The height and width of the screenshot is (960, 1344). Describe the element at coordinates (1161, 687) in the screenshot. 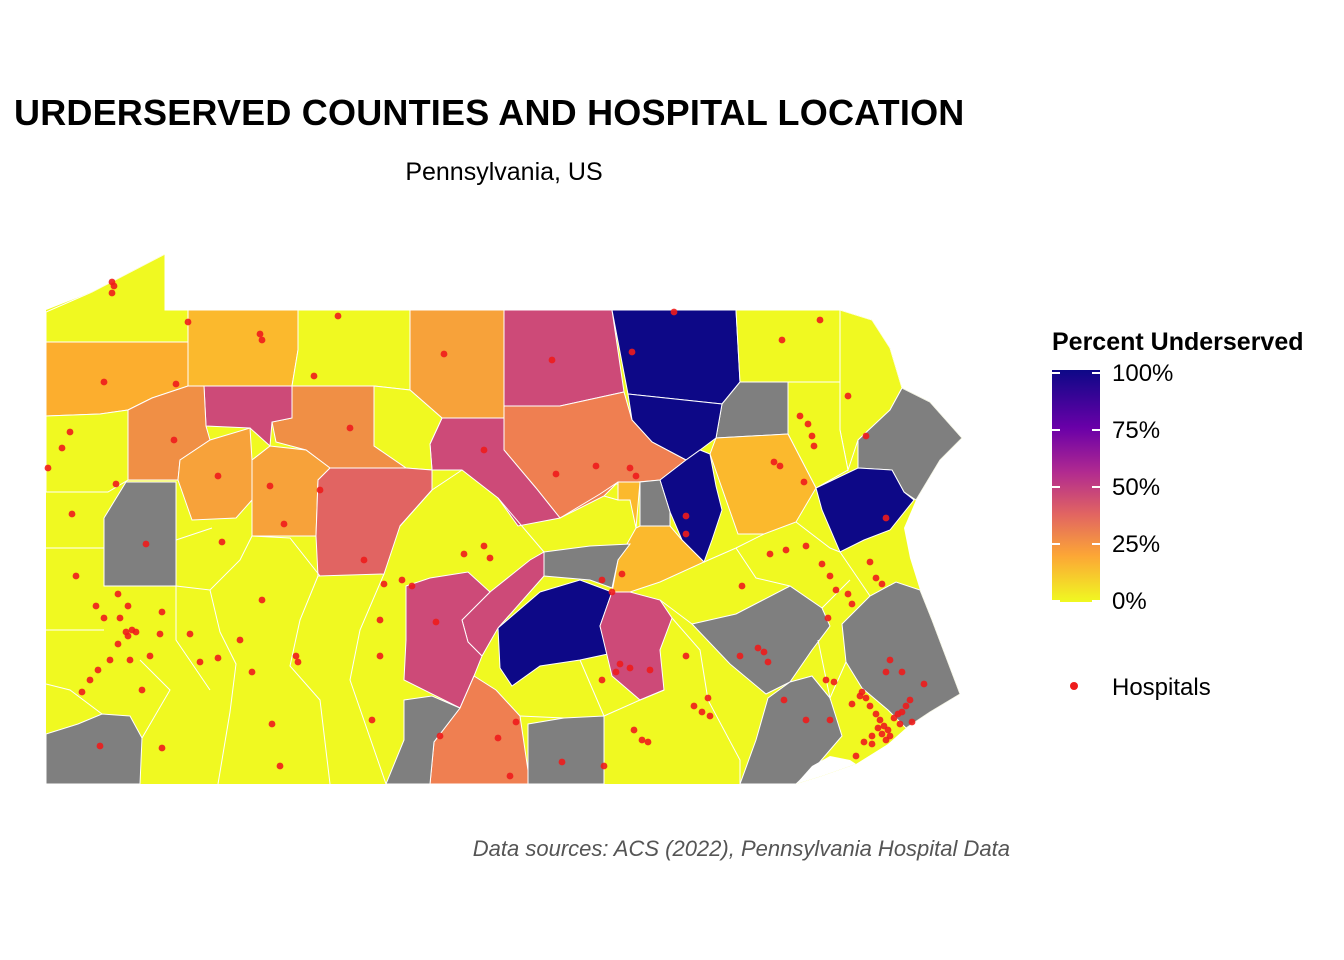

I see `hospital-legend-label: Hospitals` at that location.